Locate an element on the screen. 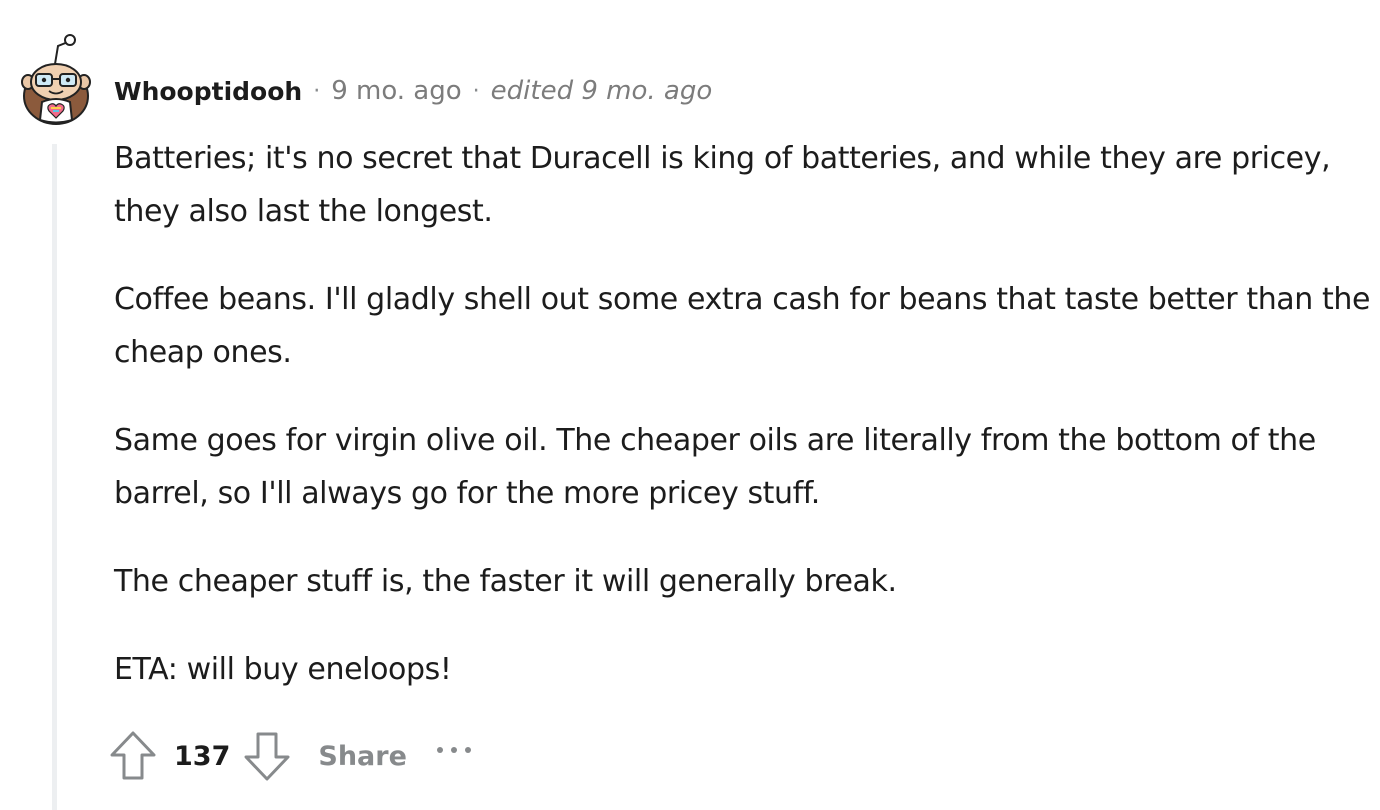 The width and height of the screenshot is (1380, 810). vote-score: 137 is located at coordinates (202, 756).